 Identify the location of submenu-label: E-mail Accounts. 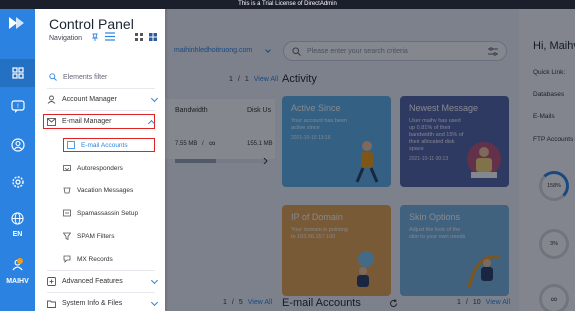
(104, 145).